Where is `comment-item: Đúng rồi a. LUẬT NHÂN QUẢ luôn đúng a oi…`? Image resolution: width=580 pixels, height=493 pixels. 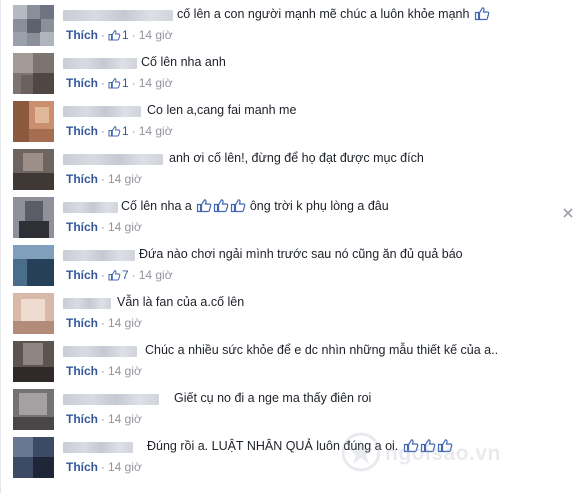 comment-item: Đúng rồi a. LUẬT NHÂN QUẢ luôn đúng a oi… is located at coordinates (281, 455).